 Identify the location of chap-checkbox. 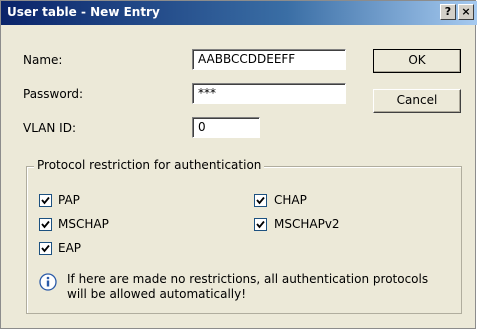
(260, 200).